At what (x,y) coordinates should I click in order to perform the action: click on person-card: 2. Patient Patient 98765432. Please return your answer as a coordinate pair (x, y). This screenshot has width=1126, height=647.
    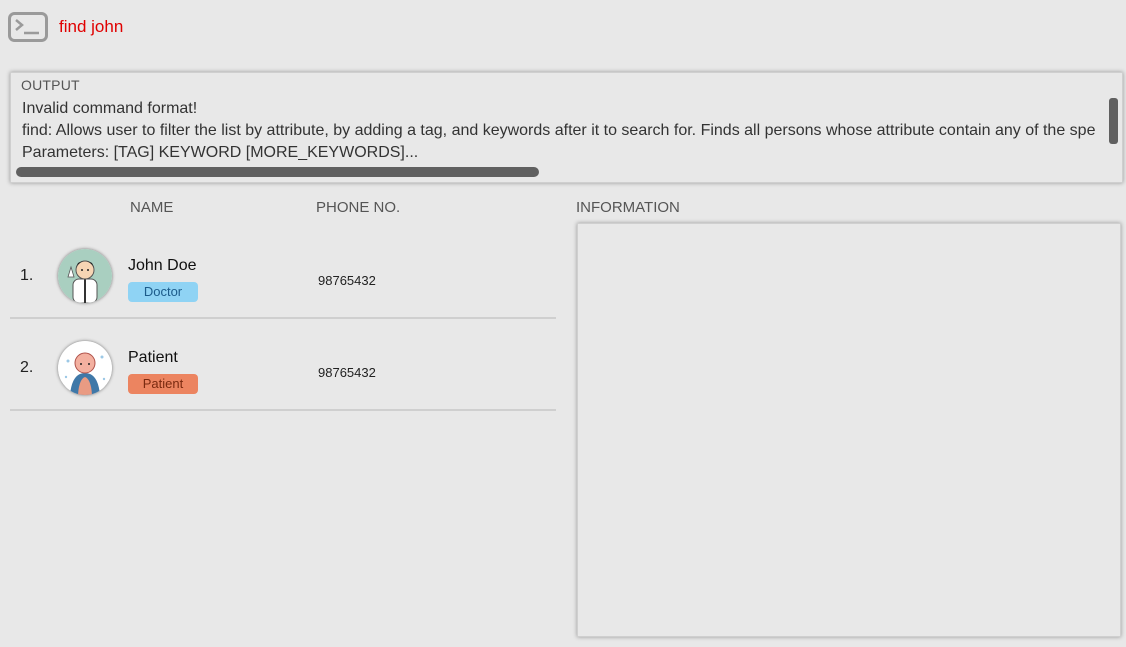
    Looking at the image, I should click on (283, 365).